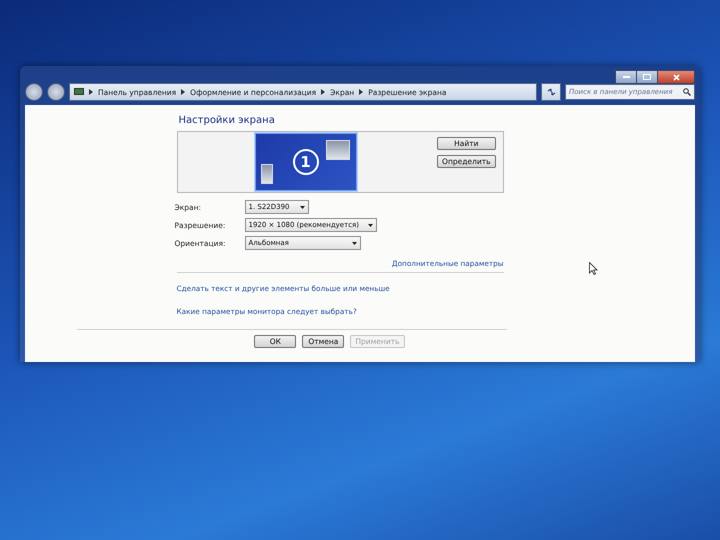 Image resolution: width=720 pixels, height=540 pixels. I want to click on monitor-tile: 1, so click(305, 162).